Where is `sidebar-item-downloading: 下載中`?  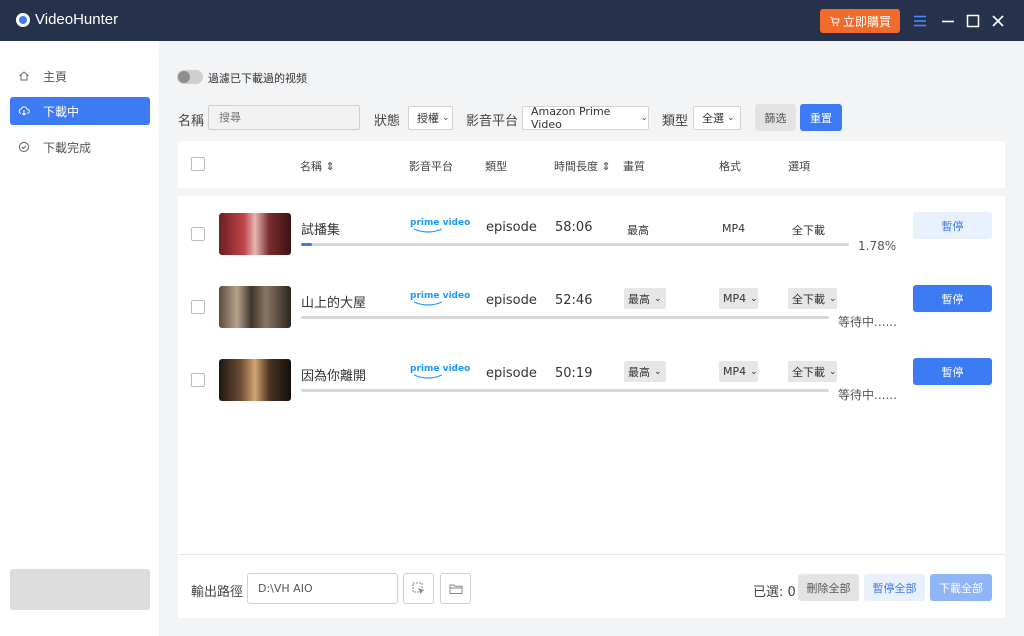
sidebar-item-downloading: 下載中 is located at coordinates (80, 111).